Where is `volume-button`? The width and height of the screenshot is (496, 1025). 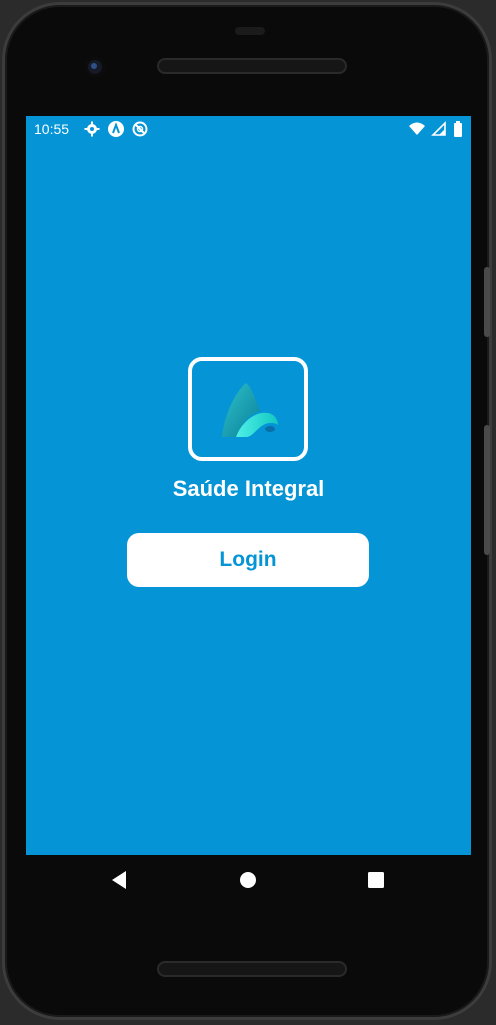 volume-button is located at coordinates (487, 490).